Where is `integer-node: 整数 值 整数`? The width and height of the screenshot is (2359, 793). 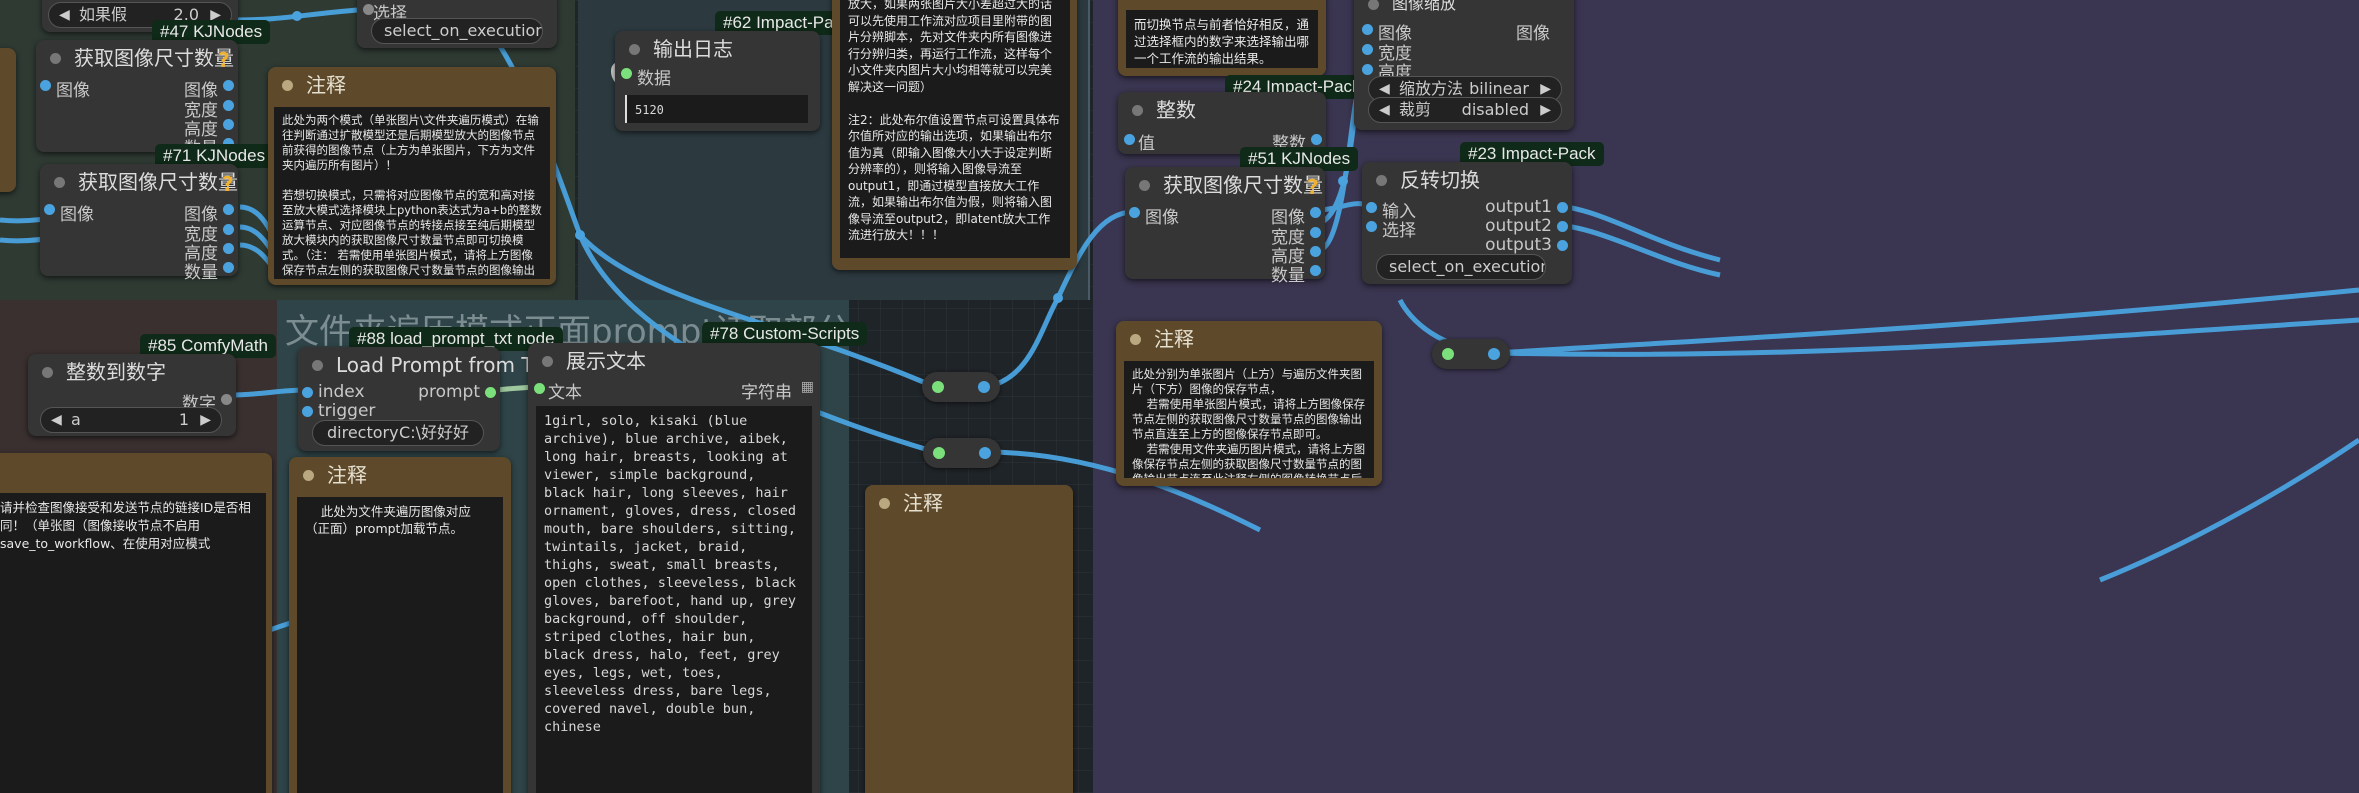
integer-node: 整数 值 整数 is located at coordinates (1222, 123).